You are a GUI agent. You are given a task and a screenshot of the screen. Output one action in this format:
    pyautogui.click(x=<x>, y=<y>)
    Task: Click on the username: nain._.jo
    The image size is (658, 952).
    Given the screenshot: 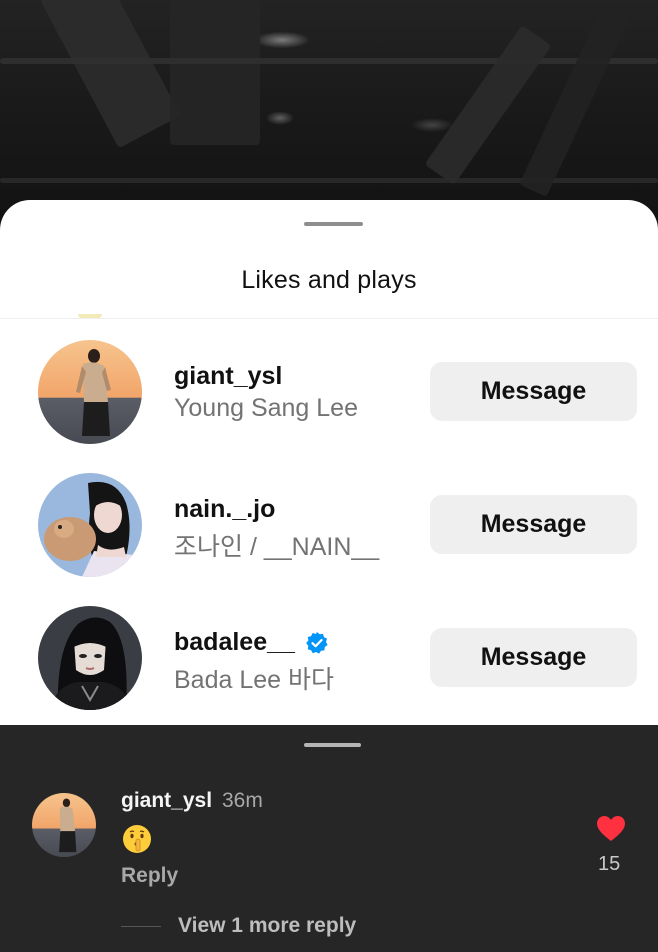 What is the action you would take?
    pyautogui.click(x=224, y=509)
    